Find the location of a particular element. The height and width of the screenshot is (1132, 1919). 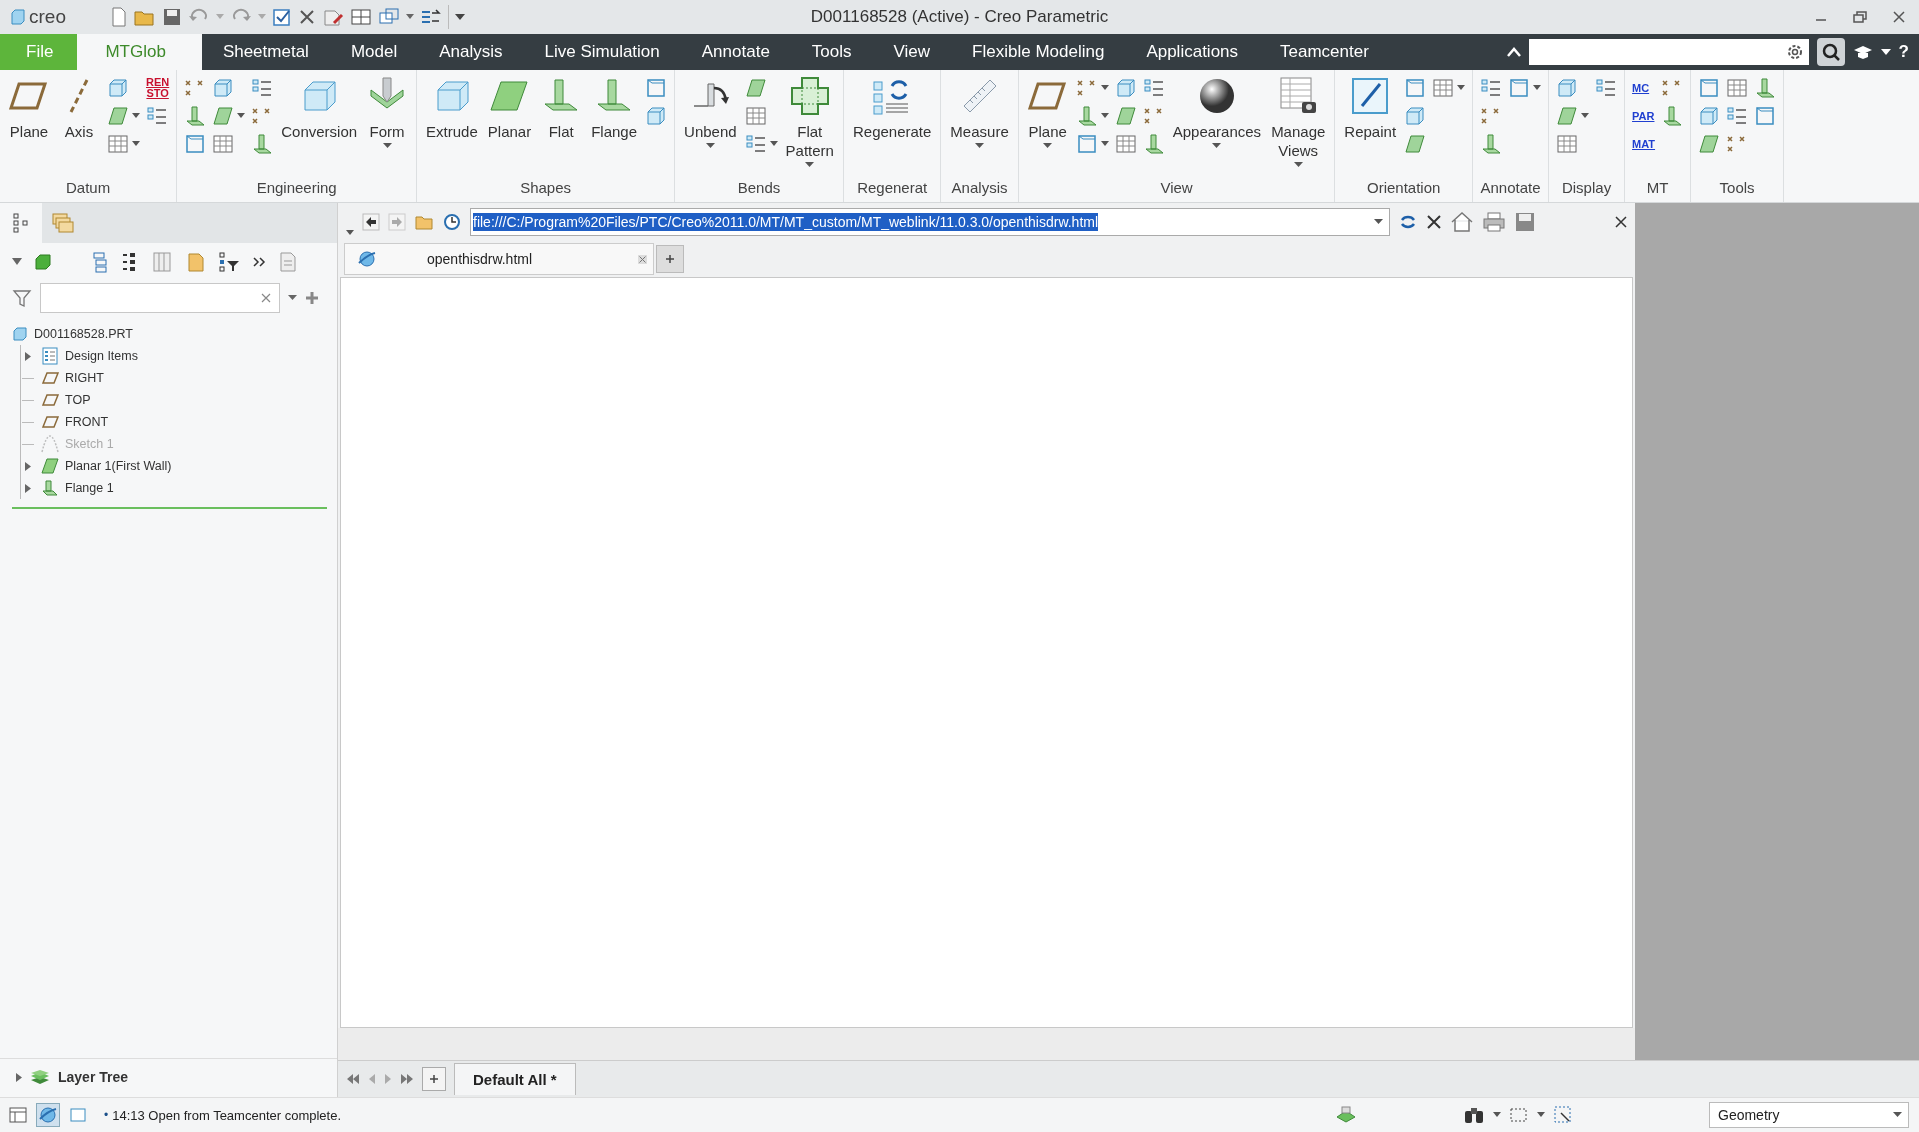

ribbon-tab: Teamcenter is located at coordinates (1324, 52).